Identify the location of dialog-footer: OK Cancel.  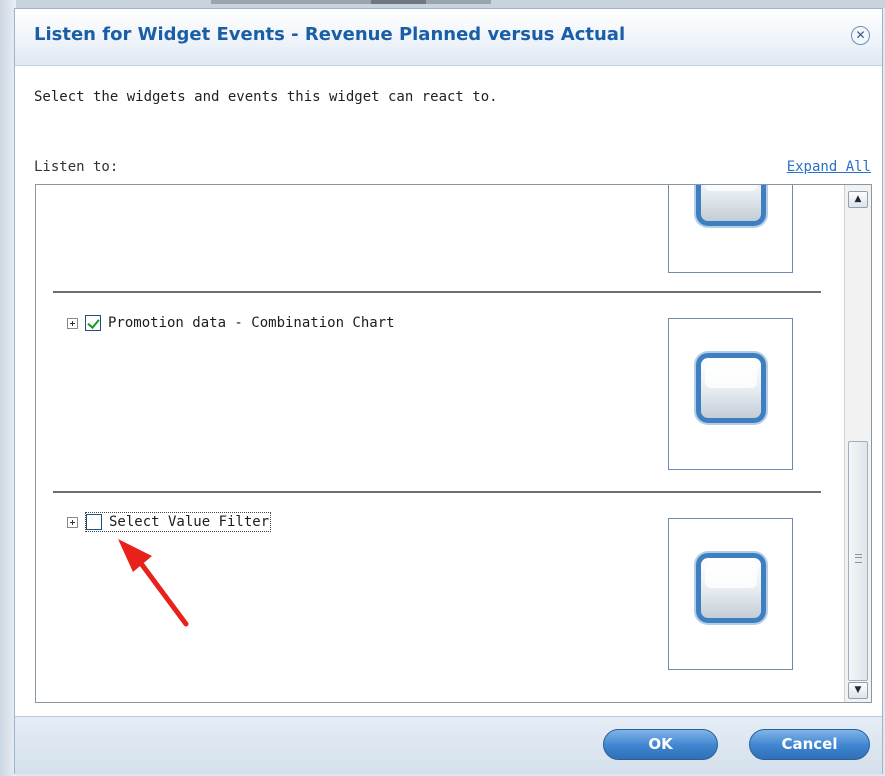
(448, 745).